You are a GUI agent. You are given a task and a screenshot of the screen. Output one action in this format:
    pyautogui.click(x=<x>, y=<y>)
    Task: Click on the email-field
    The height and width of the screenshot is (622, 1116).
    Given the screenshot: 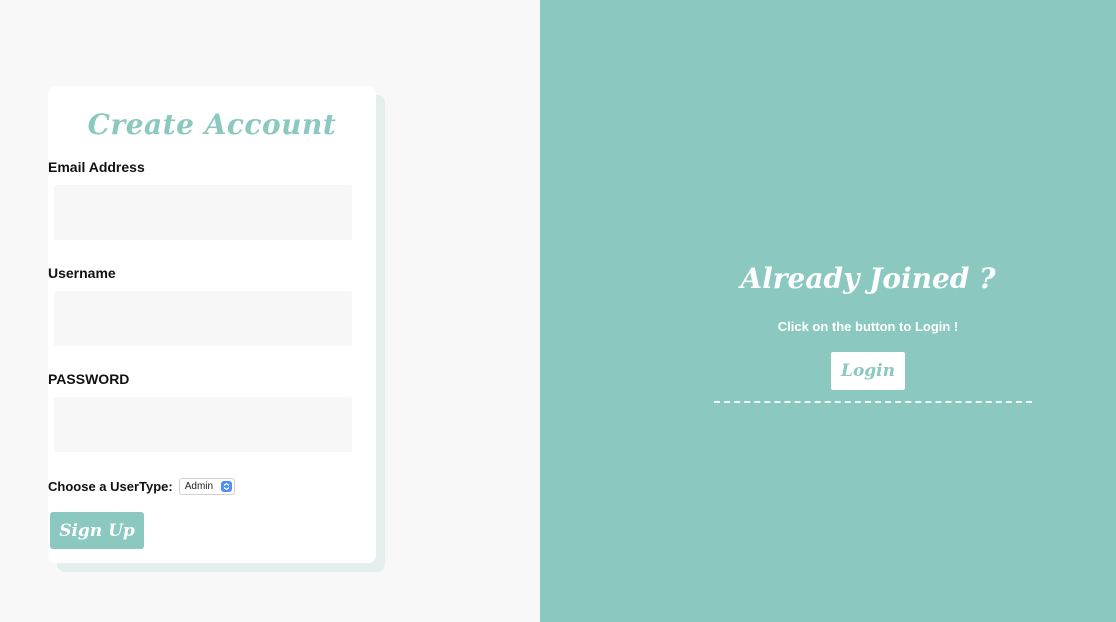 What is the action you would take?
    pyautogui.click(x=203, y=212)
    